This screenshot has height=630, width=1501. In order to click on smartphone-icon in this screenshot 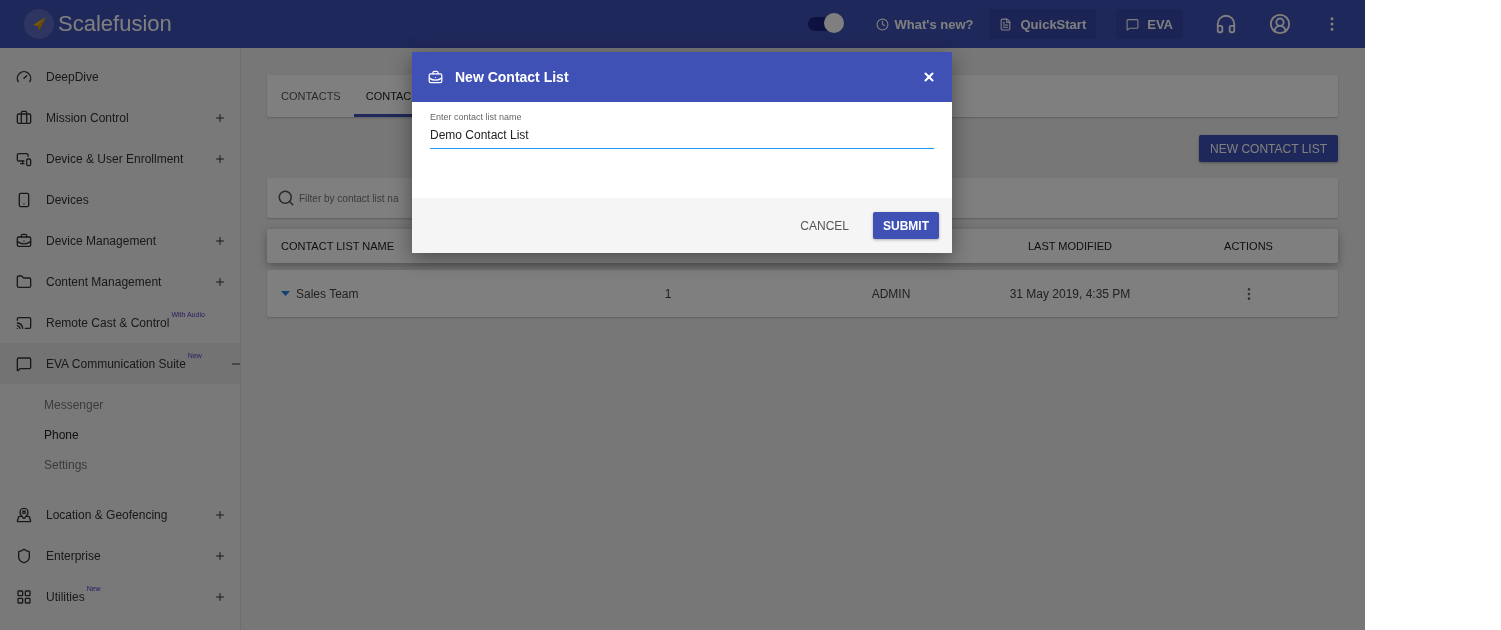, I will do `click(24, 199)`.